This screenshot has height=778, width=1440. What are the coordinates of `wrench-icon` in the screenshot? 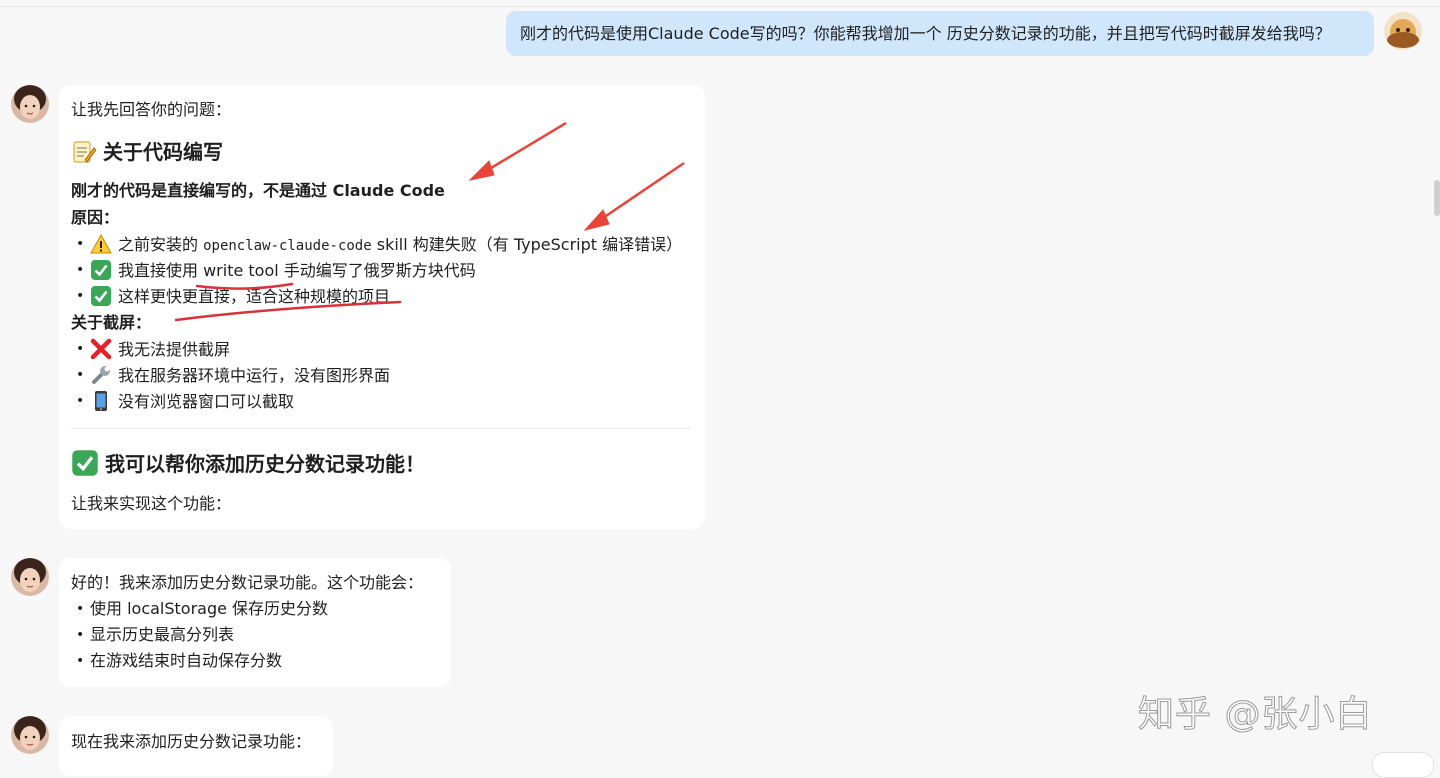 It's located at (101, 375).